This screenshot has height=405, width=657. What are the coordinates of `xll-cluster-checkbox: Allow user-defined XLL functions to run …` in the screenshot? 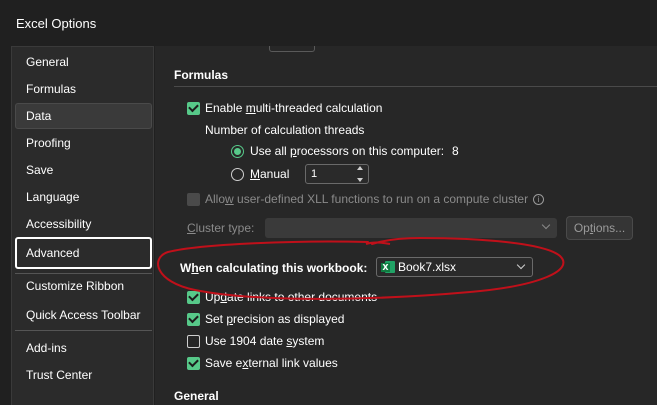 It's located at (366, 199).